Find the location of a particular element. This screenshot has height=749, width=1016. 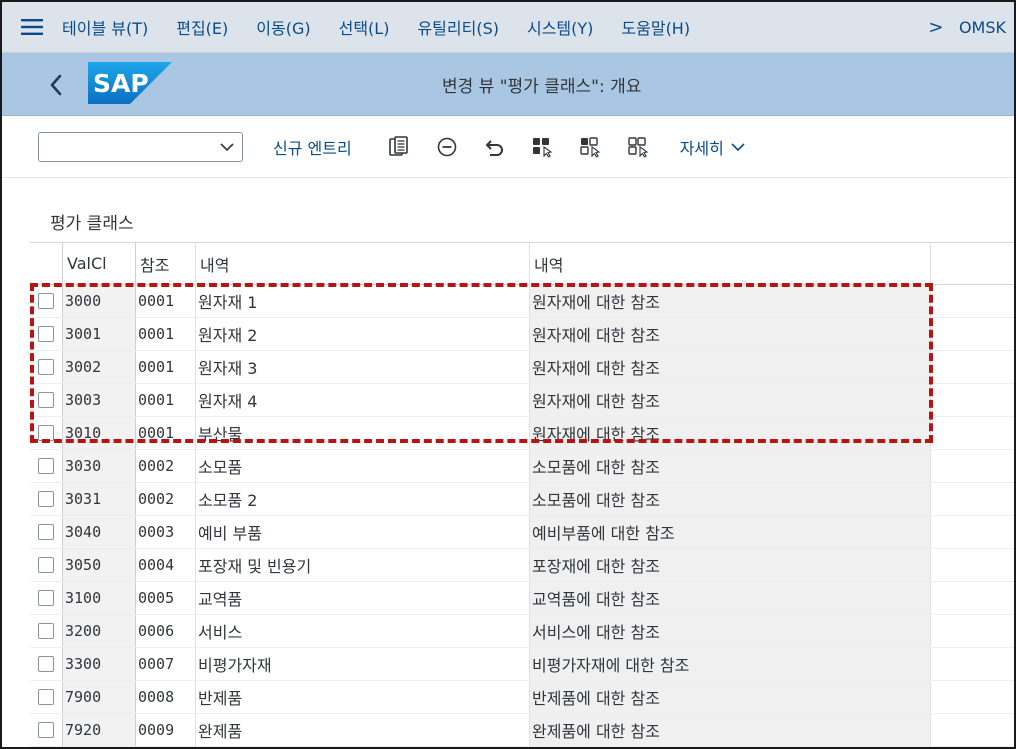

table-row: 3300 0007 비평가자재 비평가자재에 대한 참조 is located at coordinates (522, 664).